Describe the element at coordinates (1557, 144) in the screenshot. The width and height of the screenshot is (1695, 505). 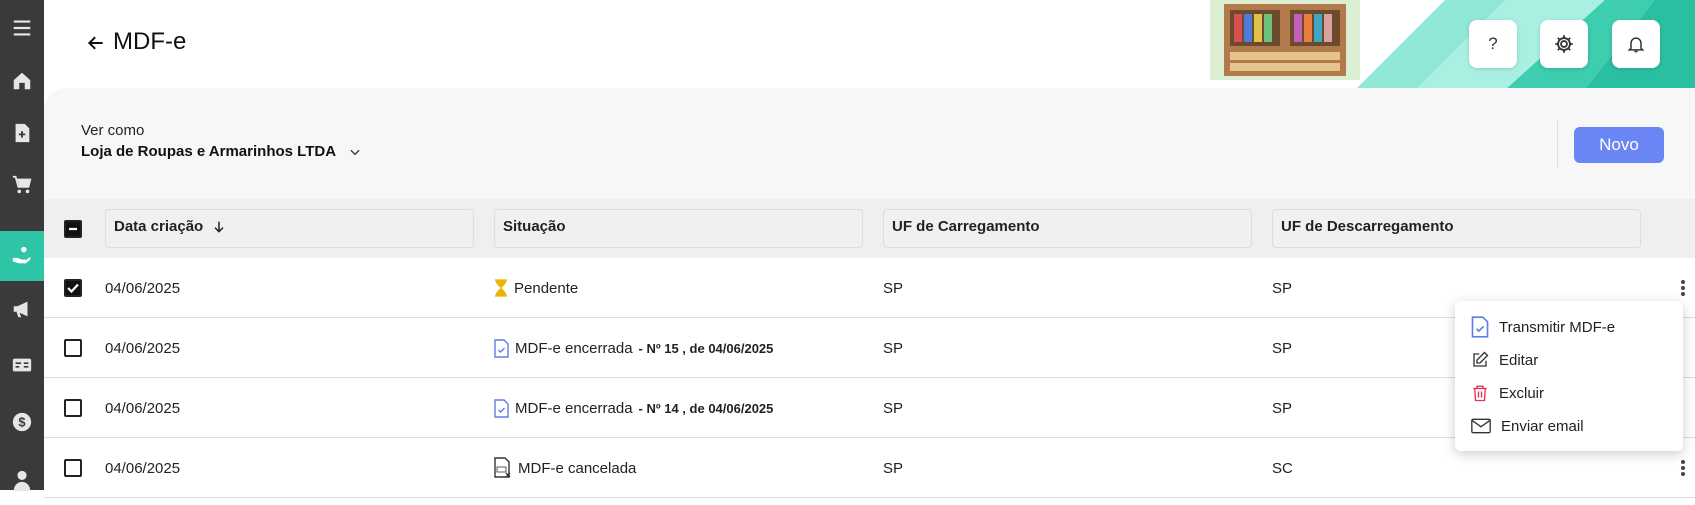
I see `divider` at that location.